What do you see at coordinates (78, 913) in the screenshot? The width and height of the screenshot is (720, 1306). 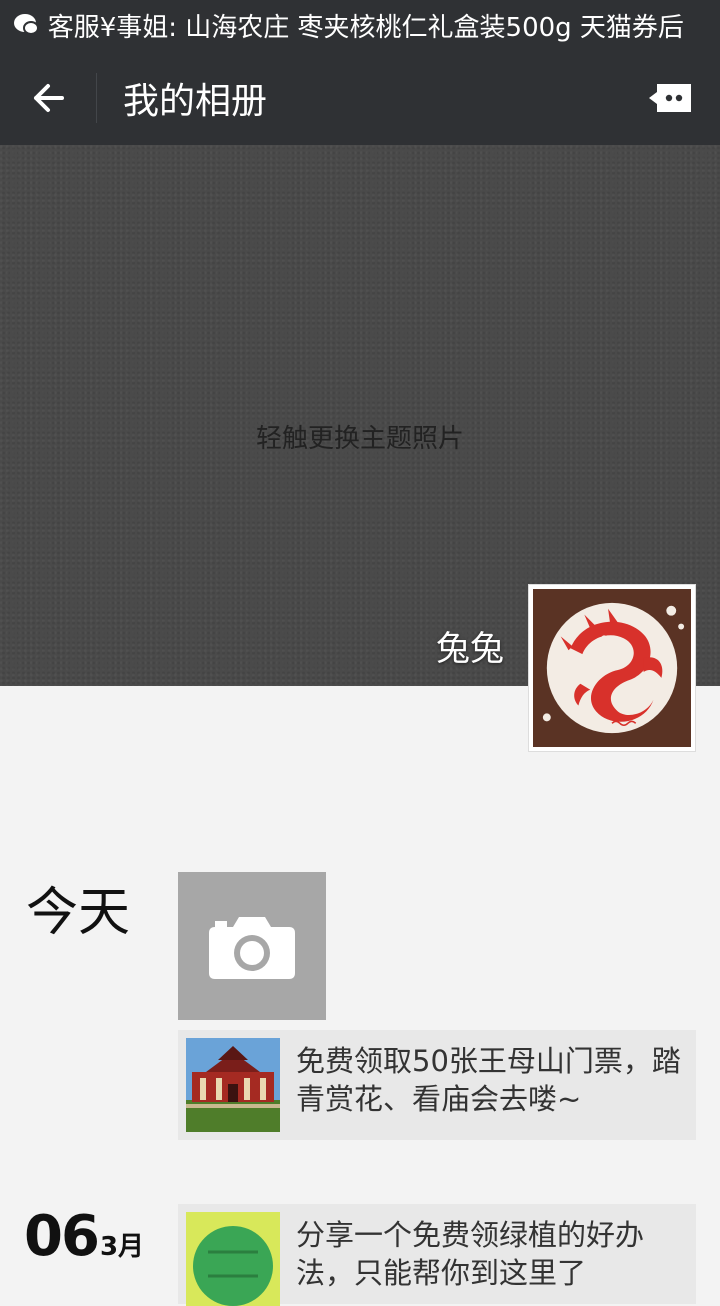 I see `date-today-label: 今天` at bounding box center [78, 913].